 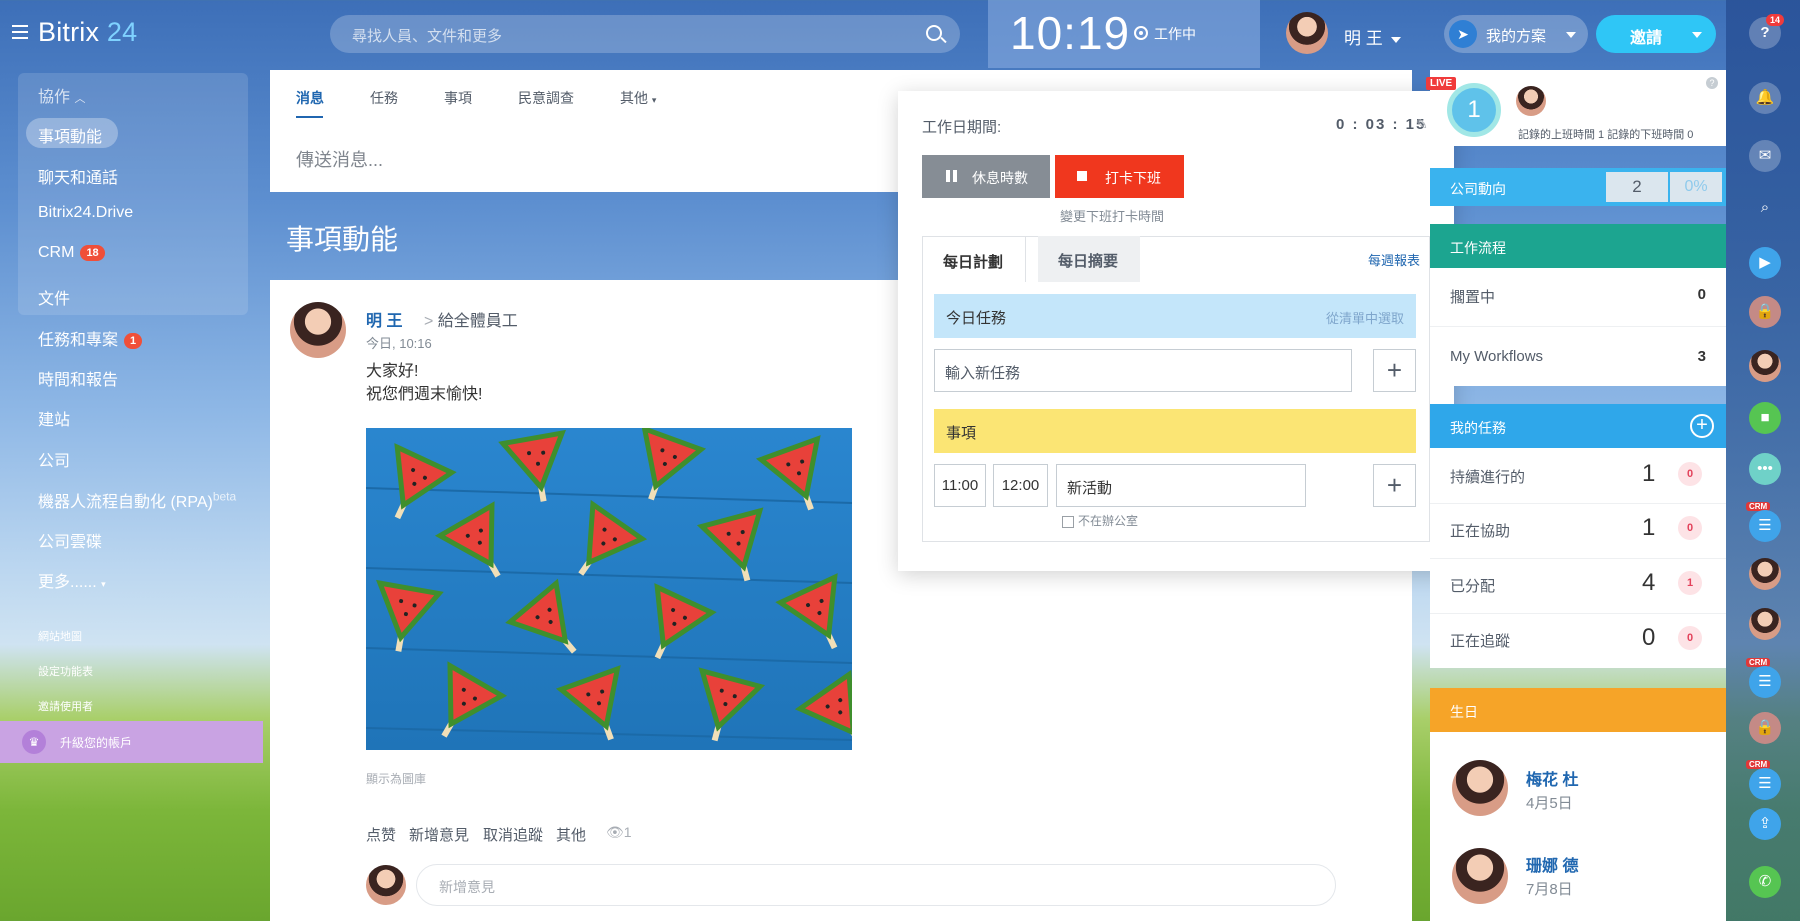 What do you see at coordinates (310, 98) in the screenshot?
I see `tab-message: 消息` at bounding box center [310, 98].